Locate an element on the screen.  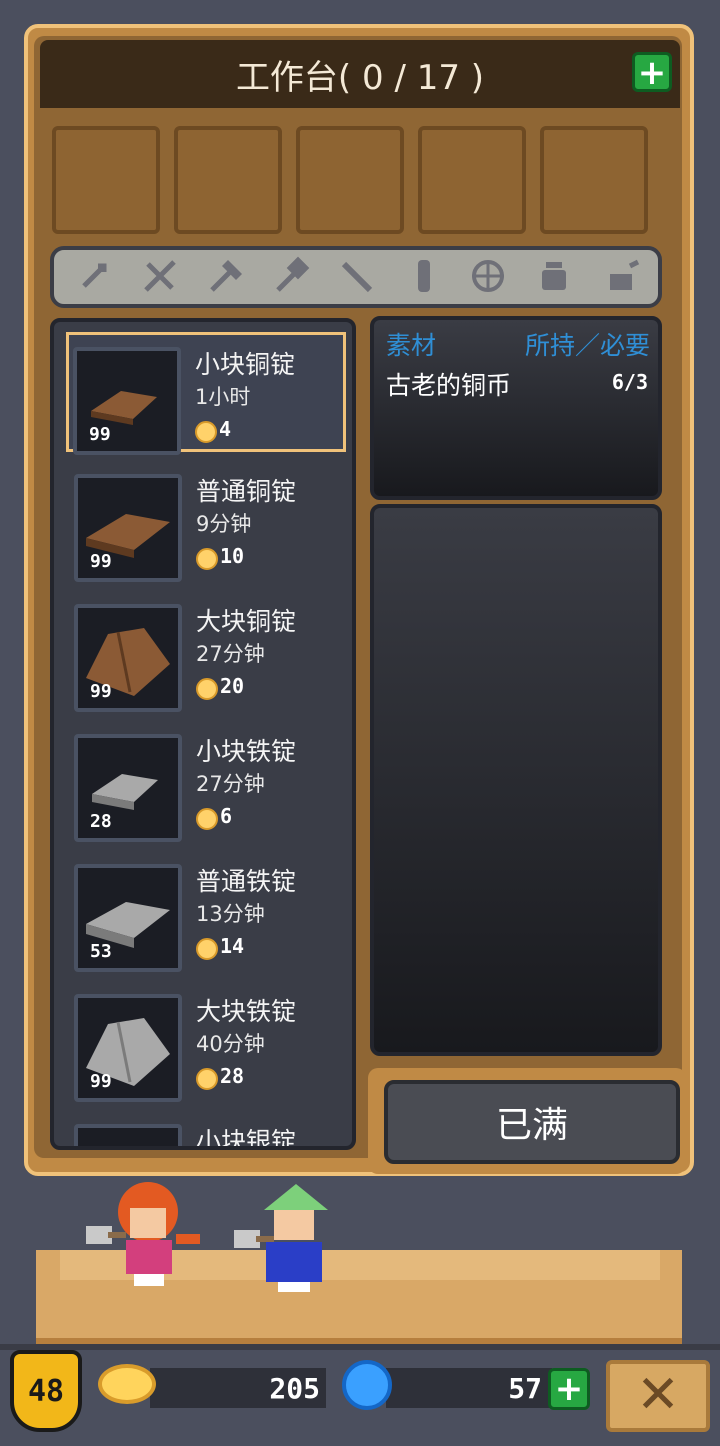
pot-icon is located at coordinates (554, 276).